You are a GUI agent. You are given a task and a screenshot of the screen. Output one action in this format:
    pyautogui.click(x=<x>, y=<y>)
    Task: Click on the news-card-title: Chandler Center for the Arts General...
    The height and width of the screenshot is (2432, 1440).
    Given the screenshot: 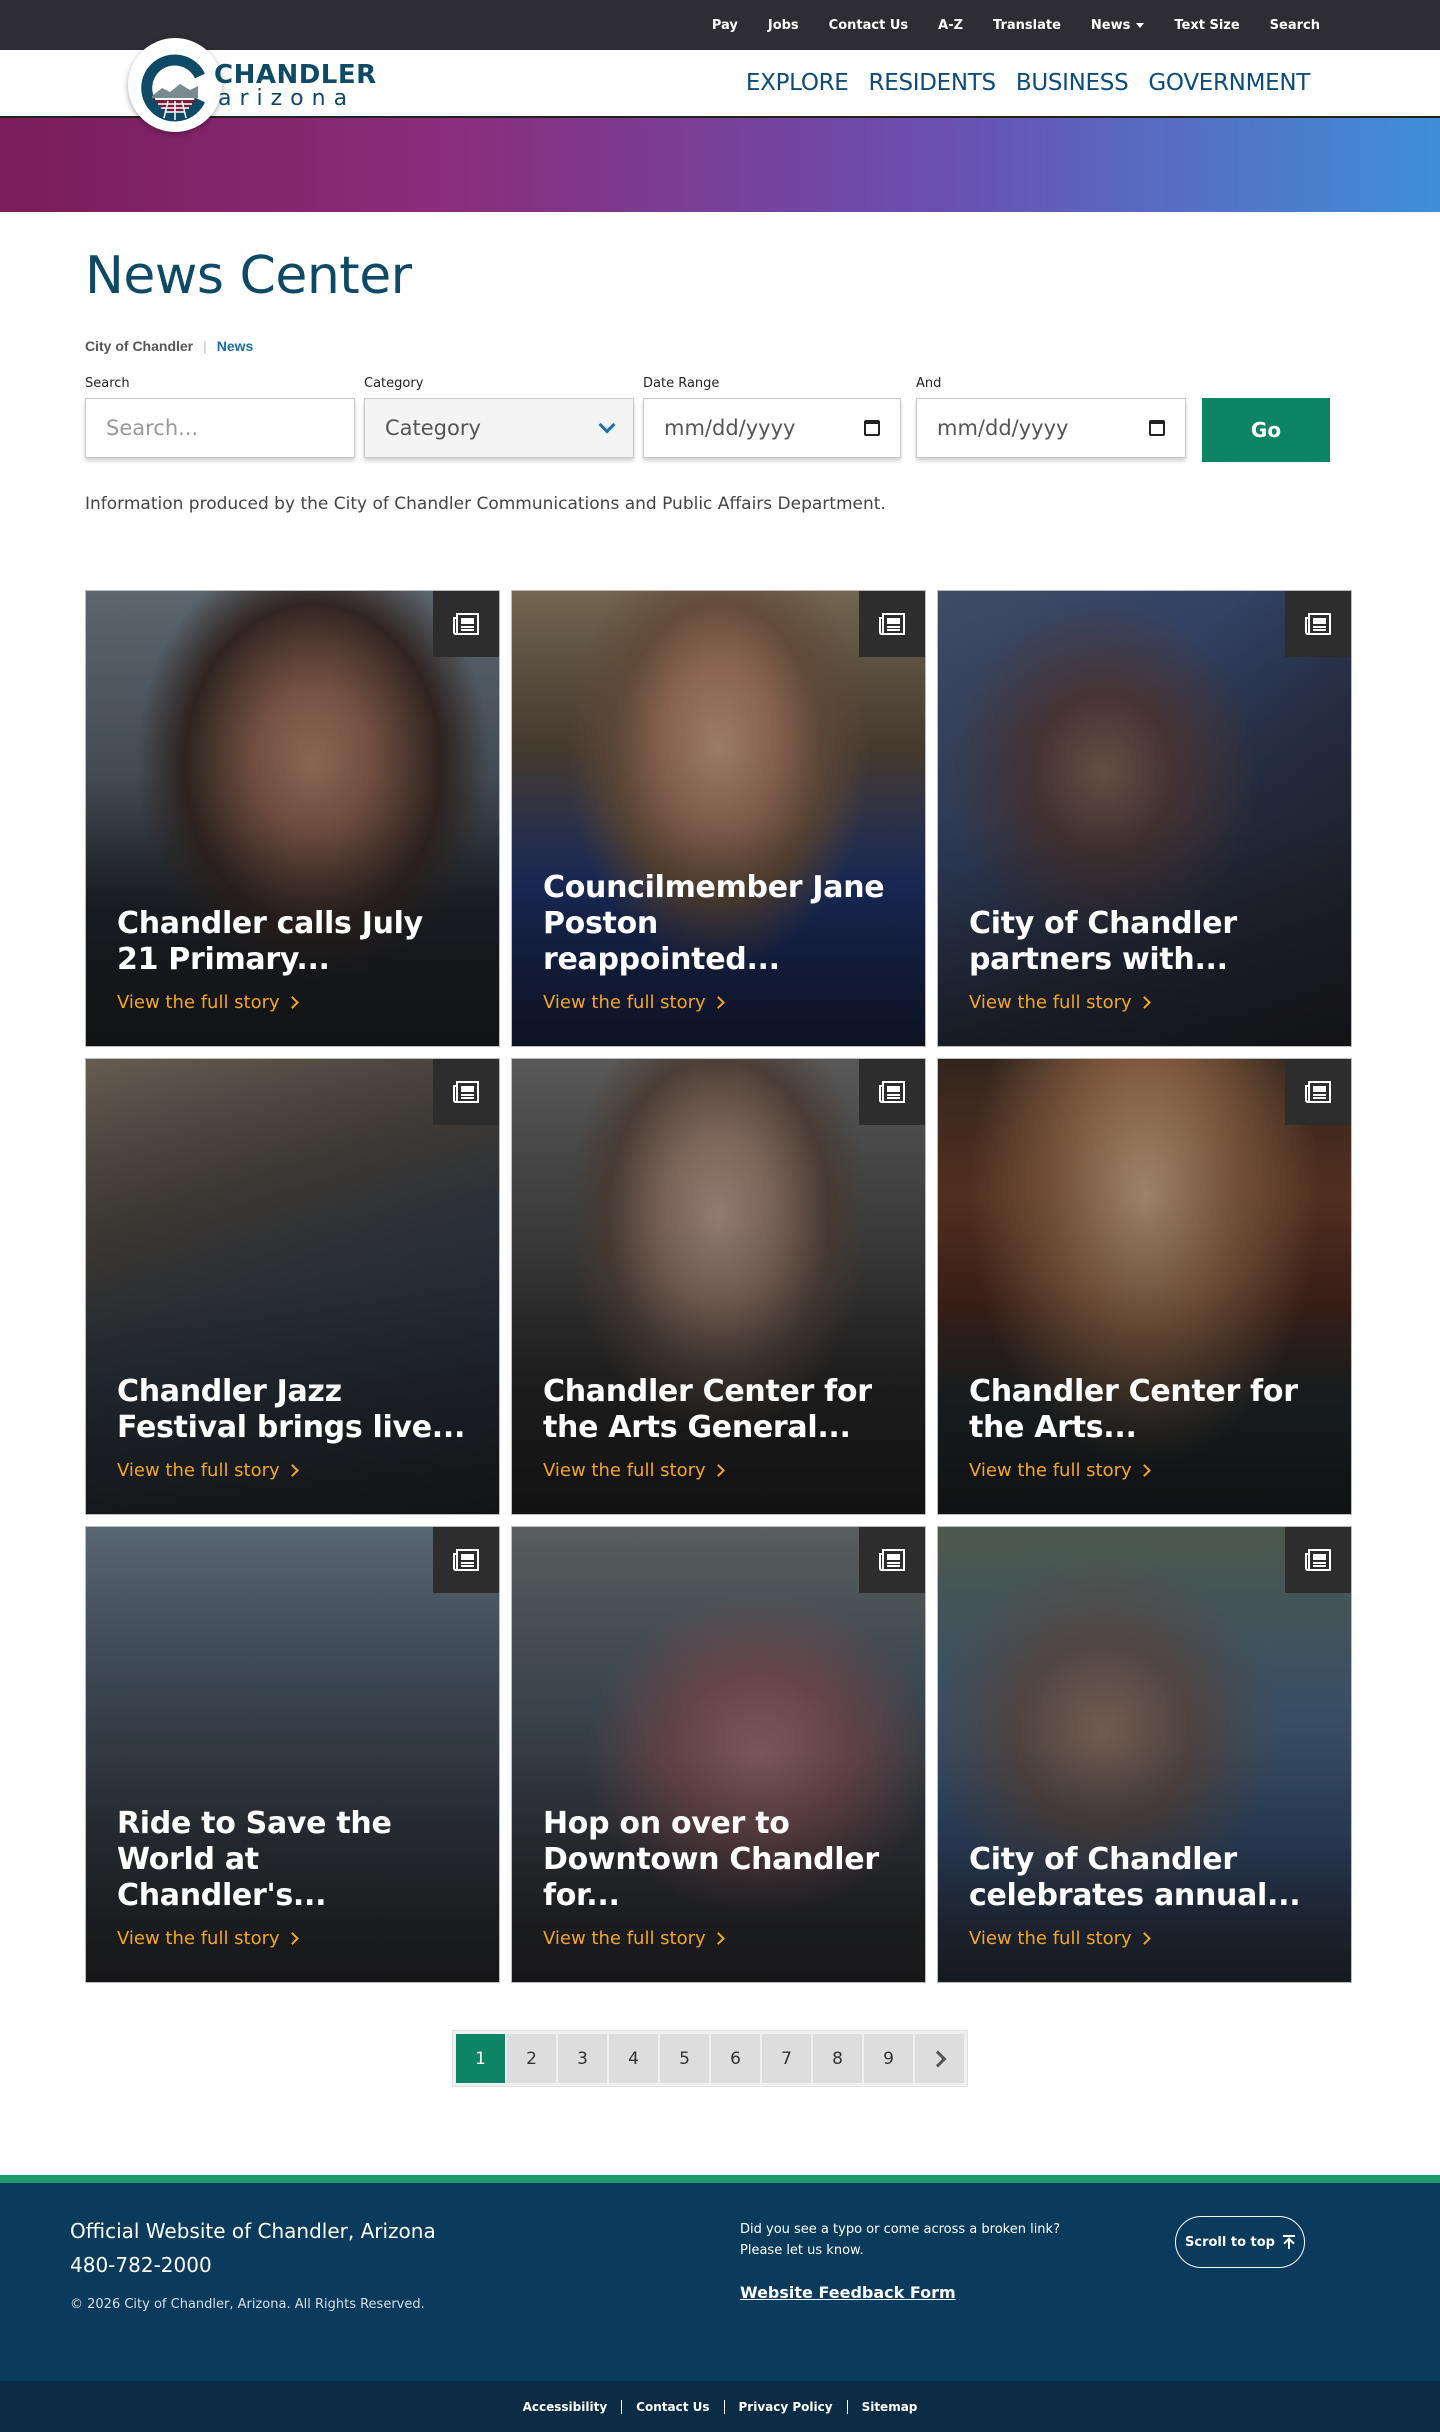 What is the action you would take?
    pyautogui.click(x=707, y=1409)
    